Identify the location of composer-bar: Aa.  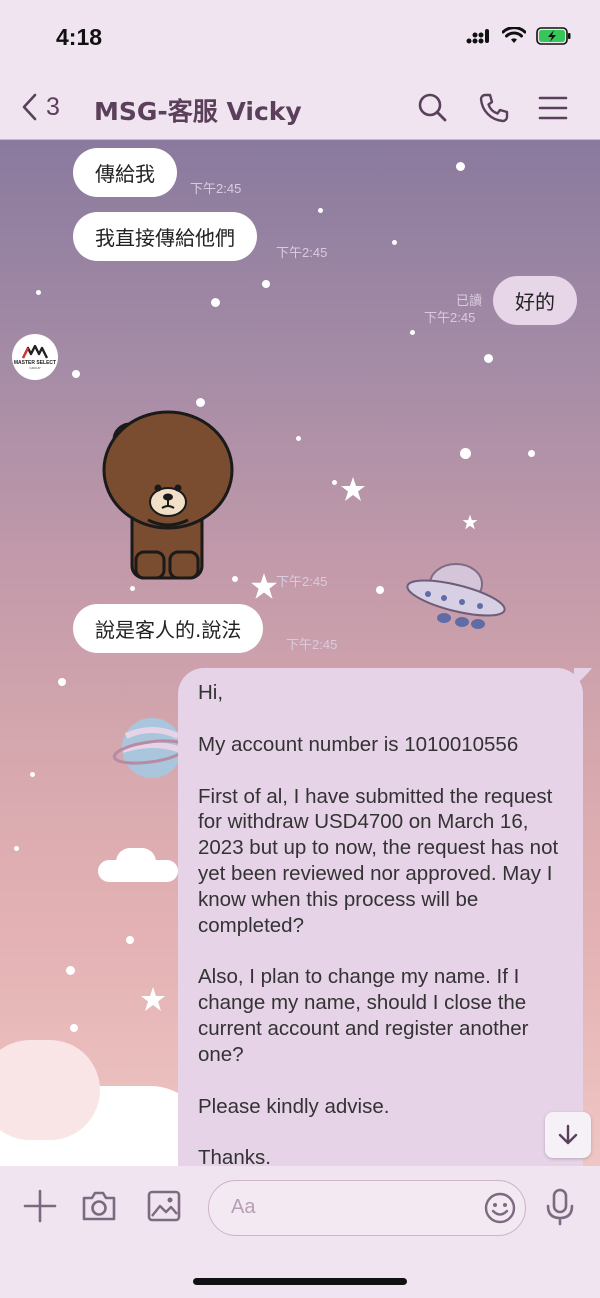
(300, 1232).